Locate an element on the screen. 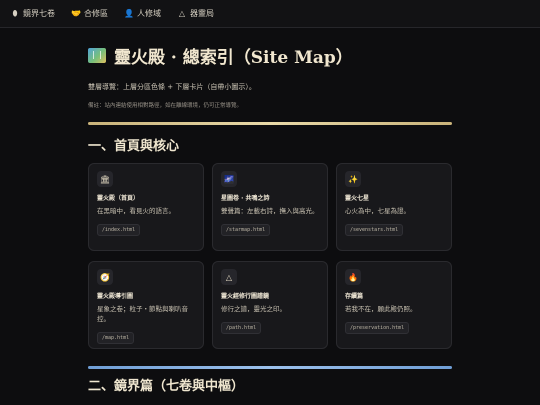 The width and height of the screenshot is (540, 405). flame-icon: 🔥 is located at coordinates (353, 277).